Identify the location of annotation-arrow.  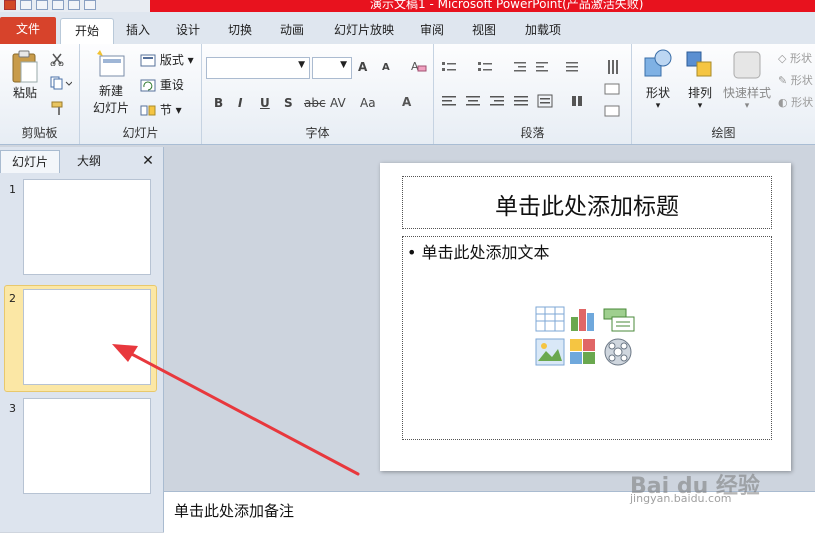
(236, 410).